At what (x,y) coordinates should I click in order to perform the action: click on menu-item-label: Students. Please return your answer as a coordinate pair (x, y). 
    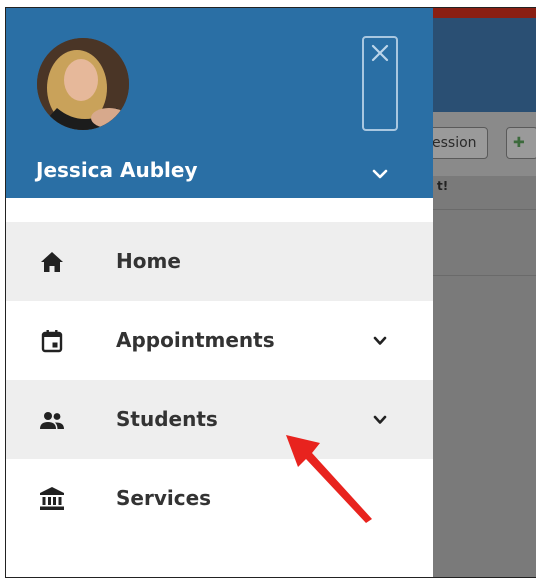
    Looking at the image, I should click on (167, 419).